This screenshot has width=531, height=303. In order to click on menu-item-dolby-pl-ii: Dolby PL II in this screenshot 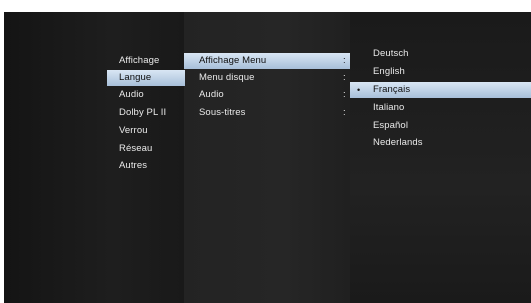, I will do `click(146, 113)`.